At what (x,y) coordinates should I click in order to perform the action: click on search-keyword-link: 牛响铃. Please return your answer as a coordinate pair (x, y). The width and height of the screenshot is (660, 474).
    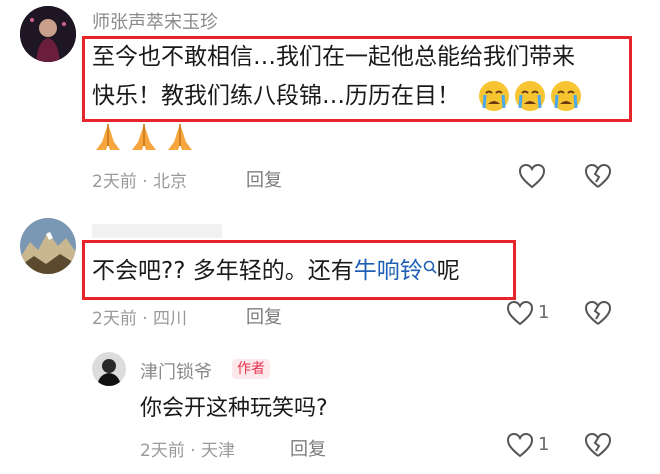
    Looking at the image, I should click on (388, 271).